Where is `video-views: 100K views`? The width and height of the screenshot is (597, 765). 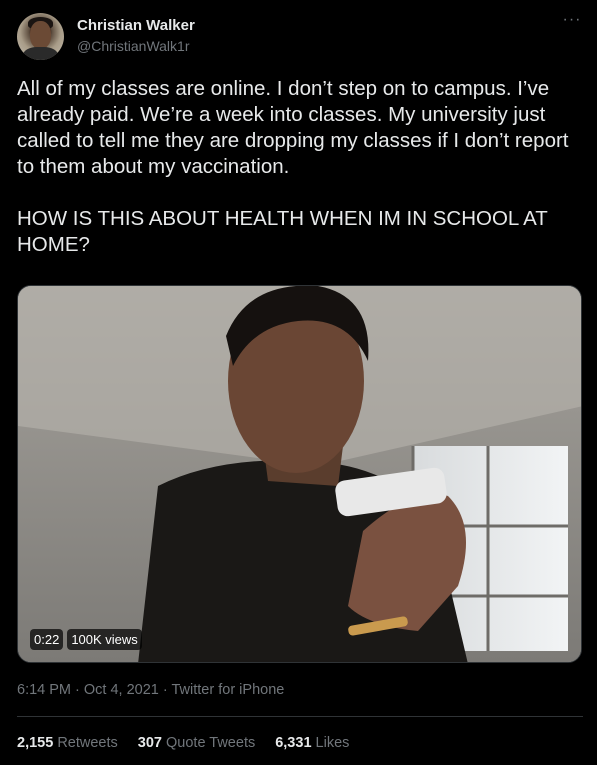 video-views: 100K views is located at coordinates (104, 639).